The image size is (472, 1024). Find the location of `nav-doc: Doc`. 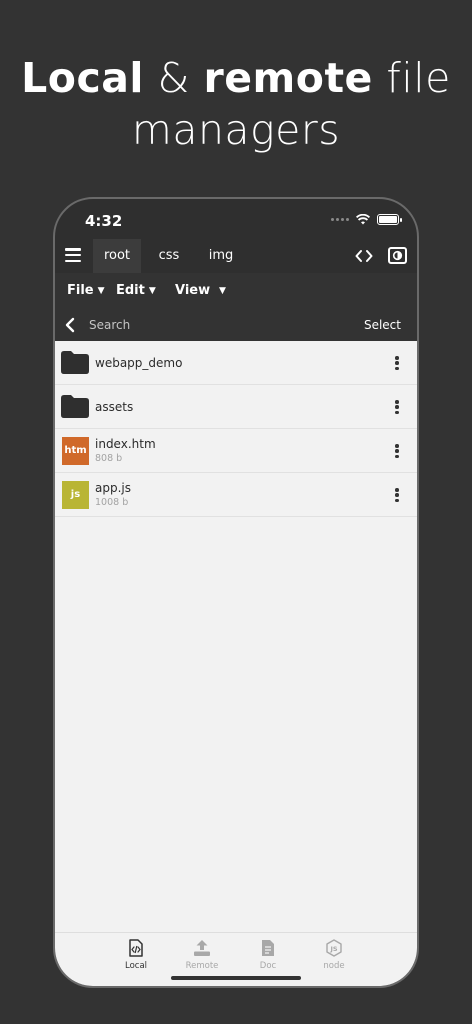

nav-doc: Doc is located at coordinates (268, 955).